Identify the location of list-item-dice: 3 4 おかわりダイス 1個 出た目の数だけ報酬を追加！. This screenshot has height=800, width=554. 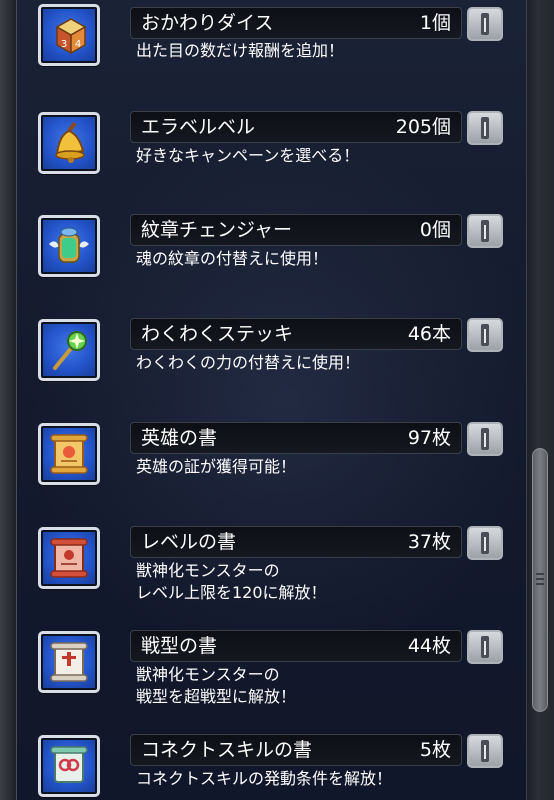
(263, 52).